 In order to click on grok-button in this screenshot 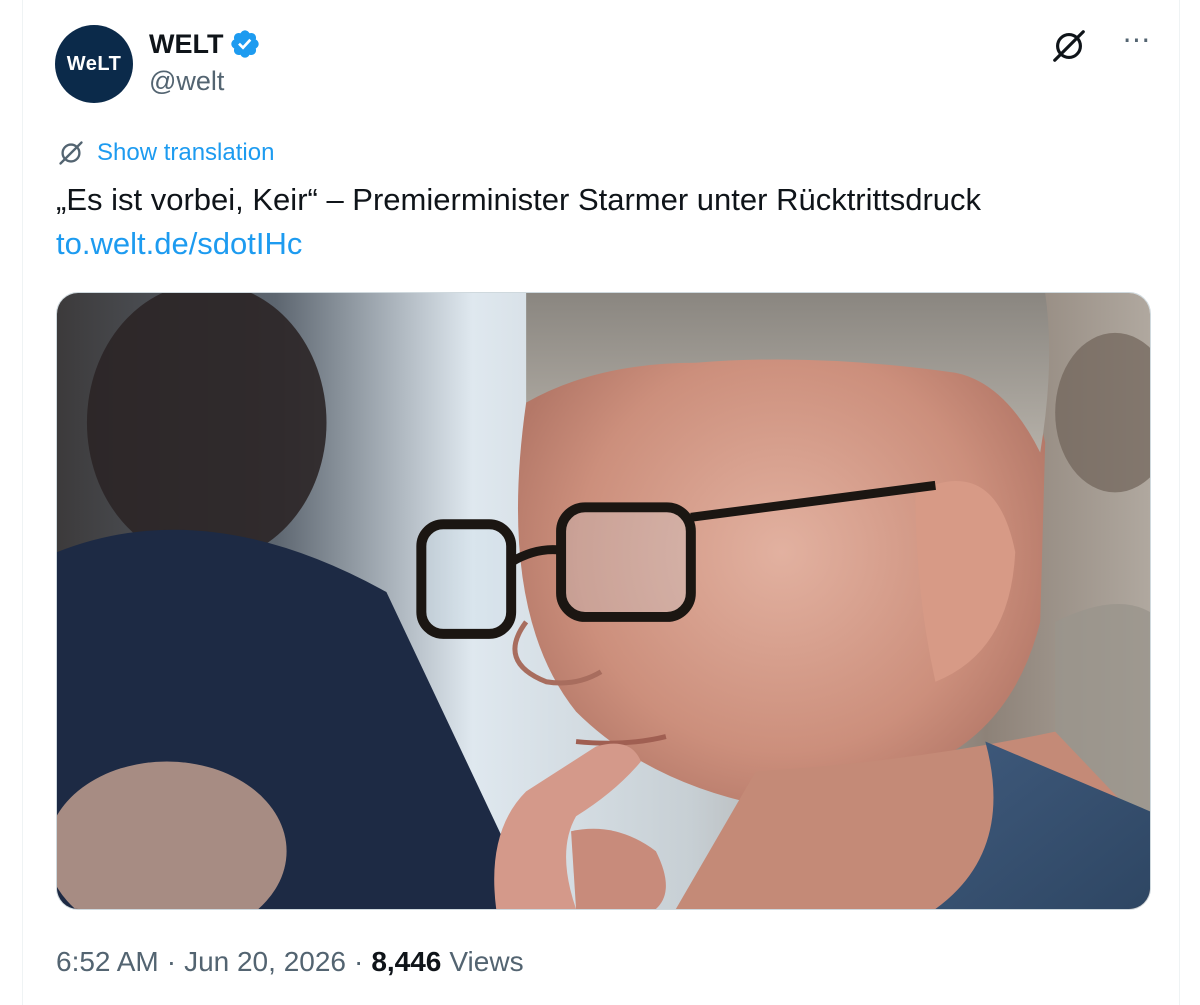, I will do `click(1069, 46)`.